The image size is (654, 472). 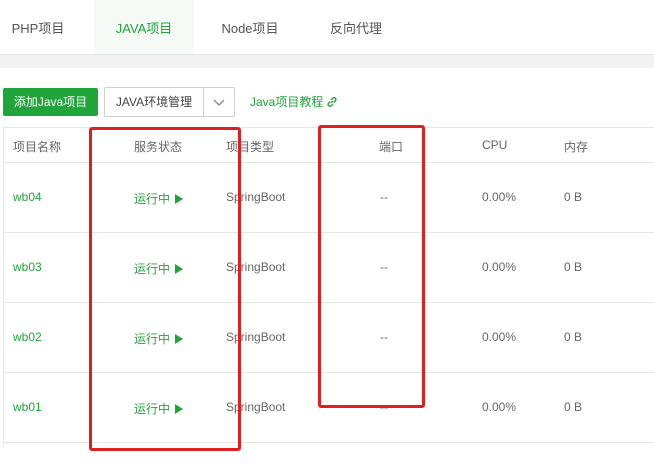 I want to click on tutorial-label: Java项目教程, so click(x=287, y=102).